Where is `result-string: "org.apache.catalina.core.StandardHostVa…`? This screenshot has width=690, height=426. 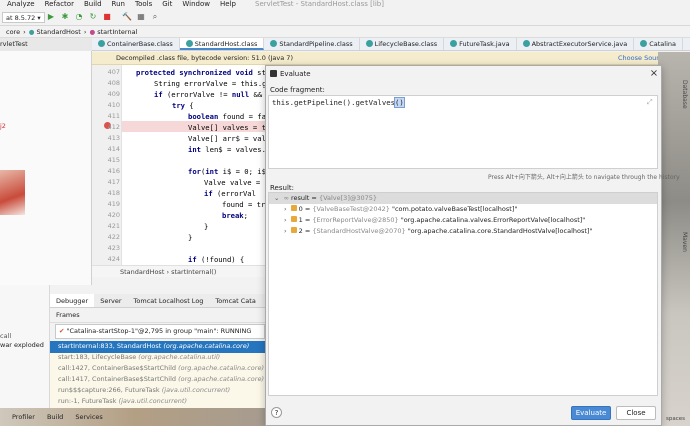 result-string: "org.apache.catalina.core.StandardHostVa… is located at coordinates (500, 231).